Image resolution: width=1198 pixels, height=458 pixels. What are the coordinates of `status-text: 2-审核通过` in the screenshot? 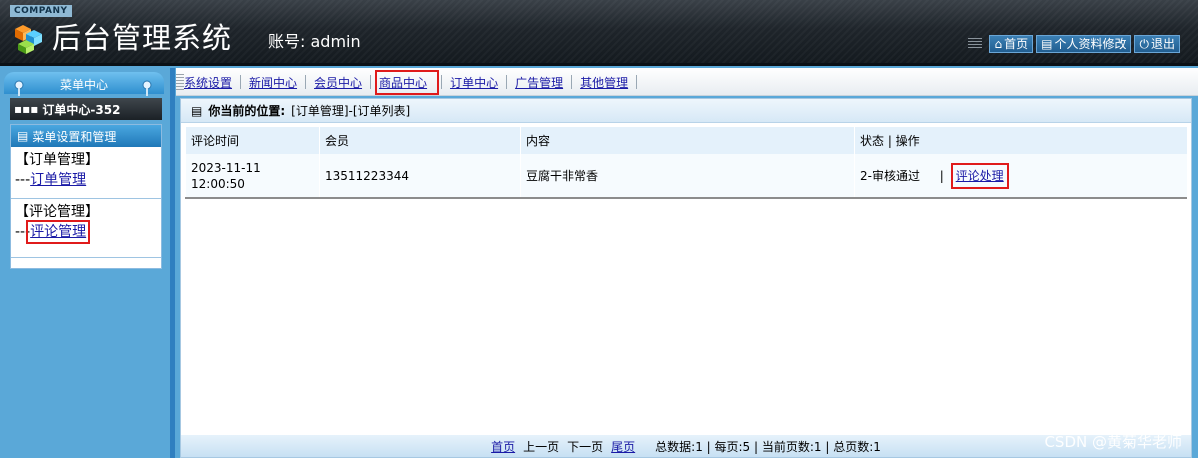 It's located at (890, 175).